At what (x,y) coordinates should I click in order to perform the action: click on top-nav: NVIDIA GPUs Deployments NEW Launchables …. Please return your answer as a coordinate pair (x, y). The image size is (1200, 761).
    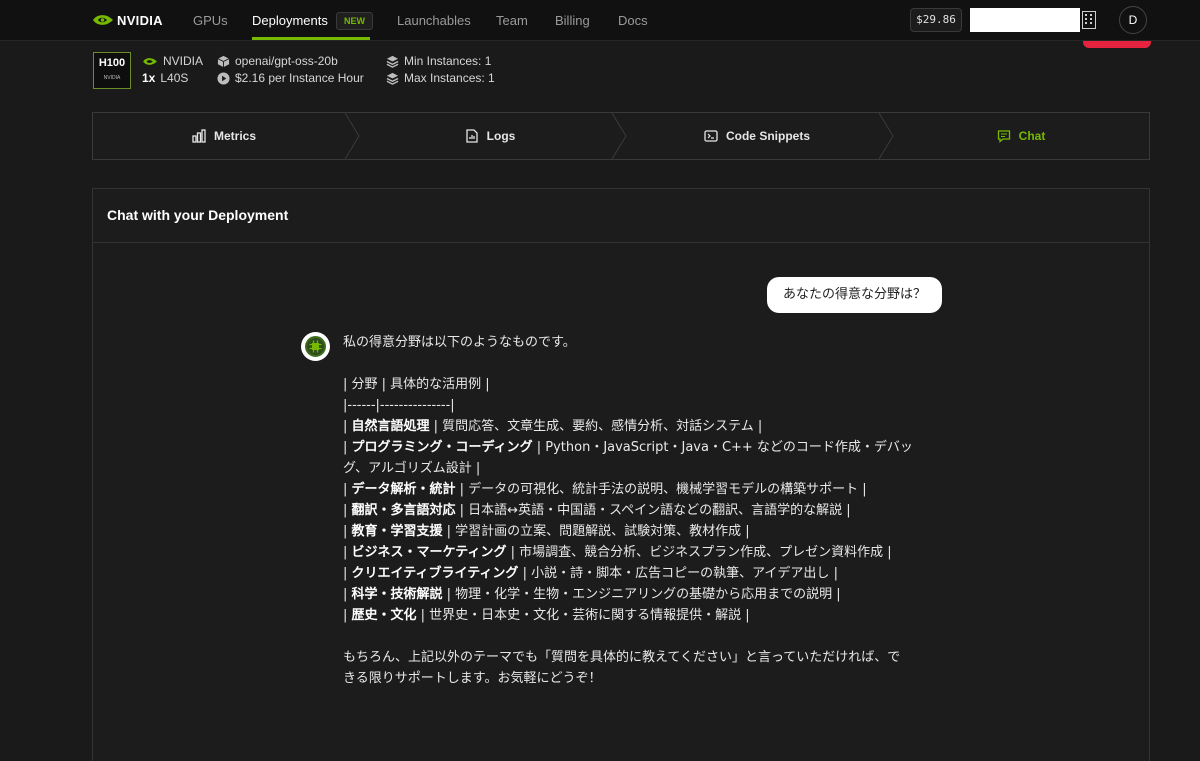
    Looking at the image, I should click on (600, 20).